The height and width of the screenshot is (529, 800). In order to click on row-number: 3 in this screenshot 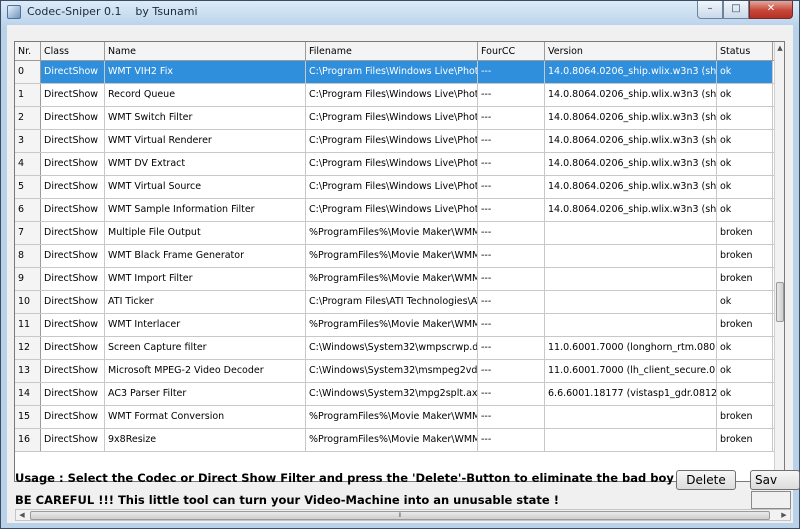, I will do `click(28, 141)`.